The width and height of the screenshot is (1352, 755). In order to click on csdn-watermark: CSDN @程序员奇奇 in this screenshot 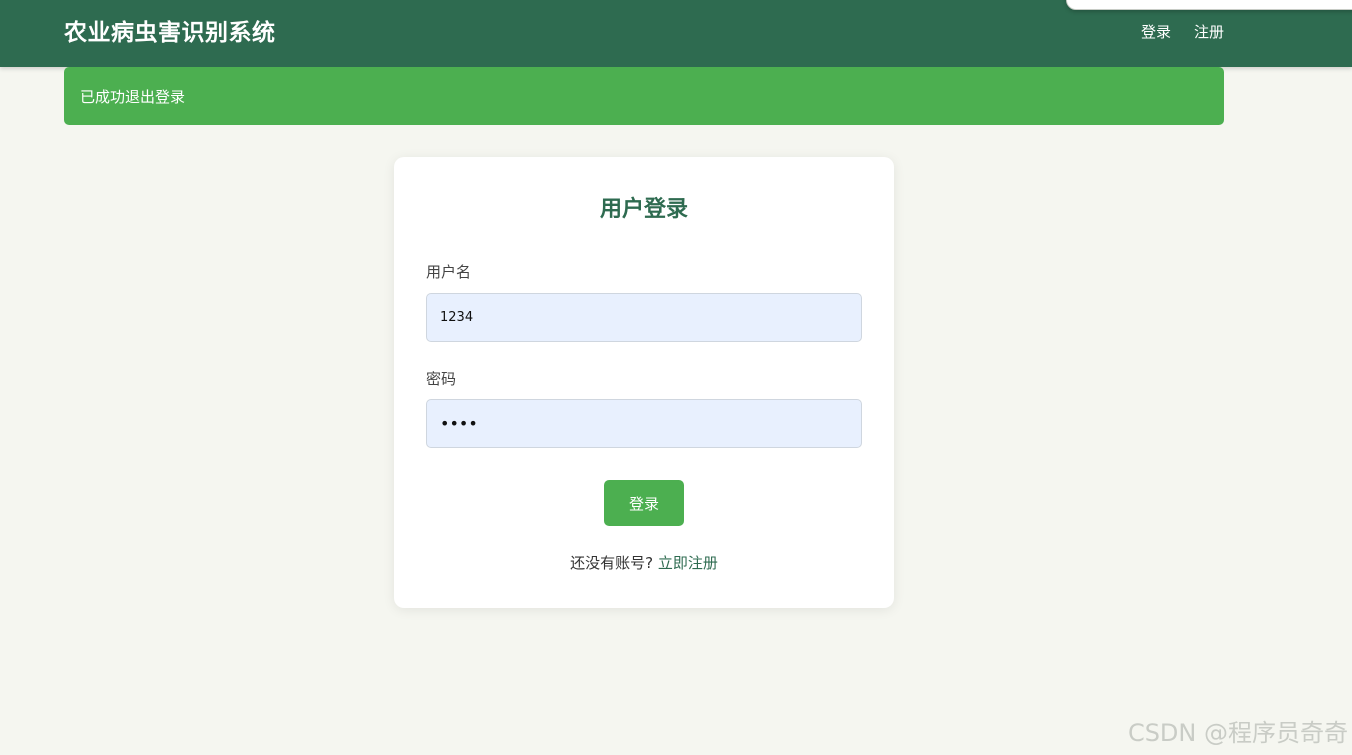, I will do `click(1237, 733)`.